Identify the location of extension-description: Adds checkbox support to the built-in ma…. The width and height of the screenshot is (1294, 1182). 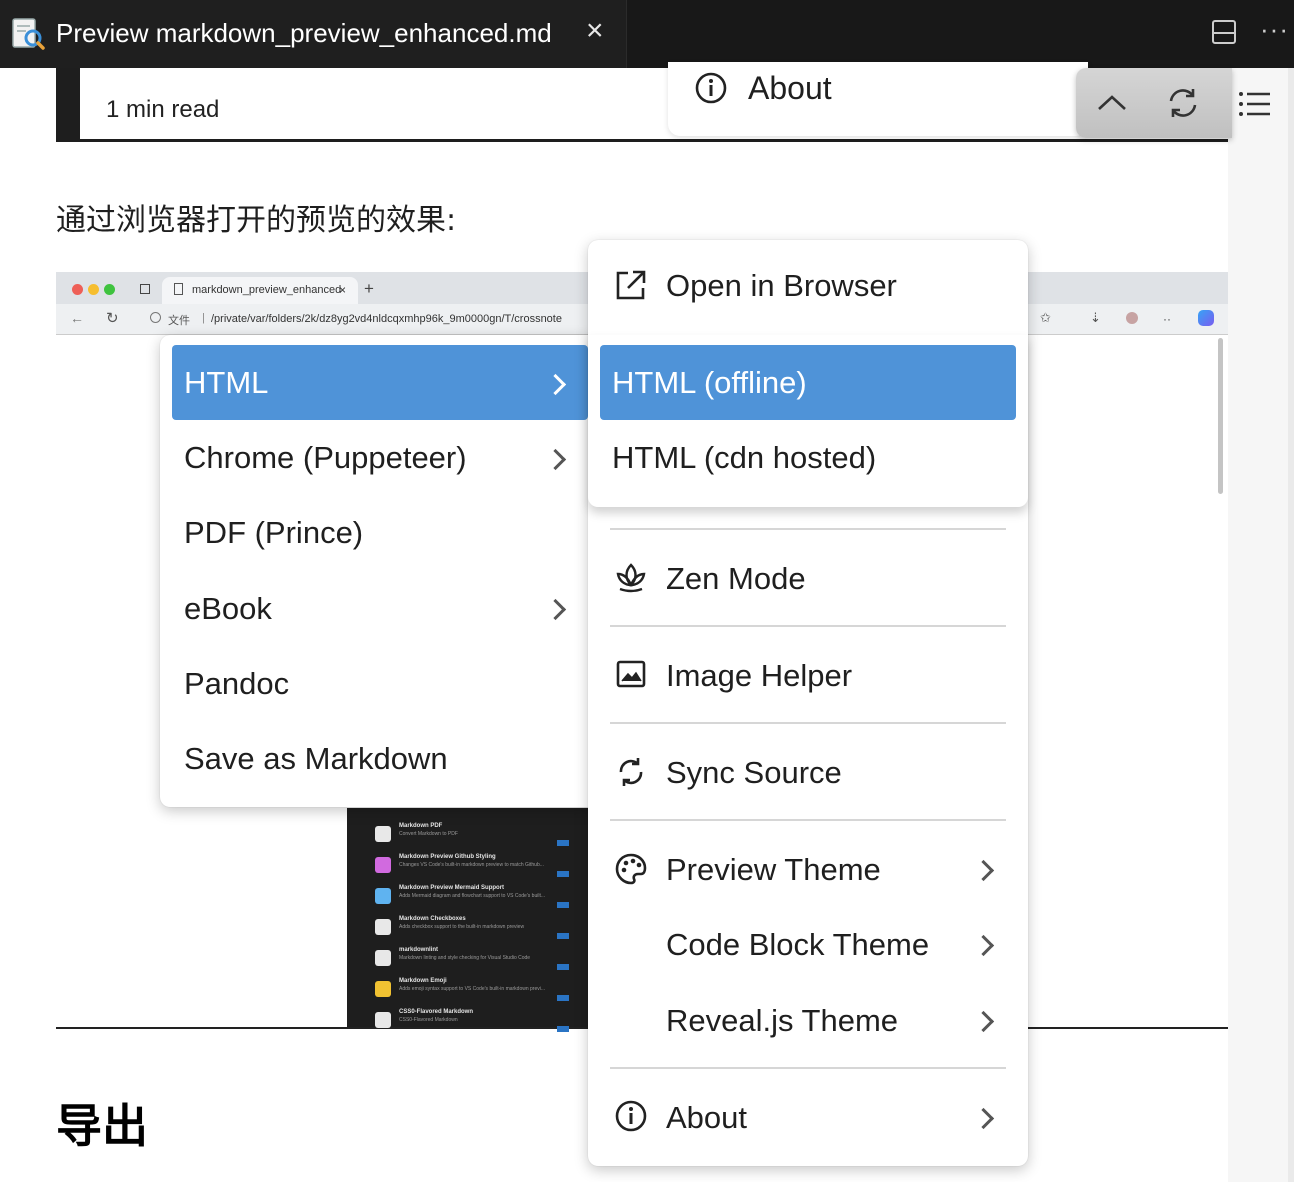
(462, 927).